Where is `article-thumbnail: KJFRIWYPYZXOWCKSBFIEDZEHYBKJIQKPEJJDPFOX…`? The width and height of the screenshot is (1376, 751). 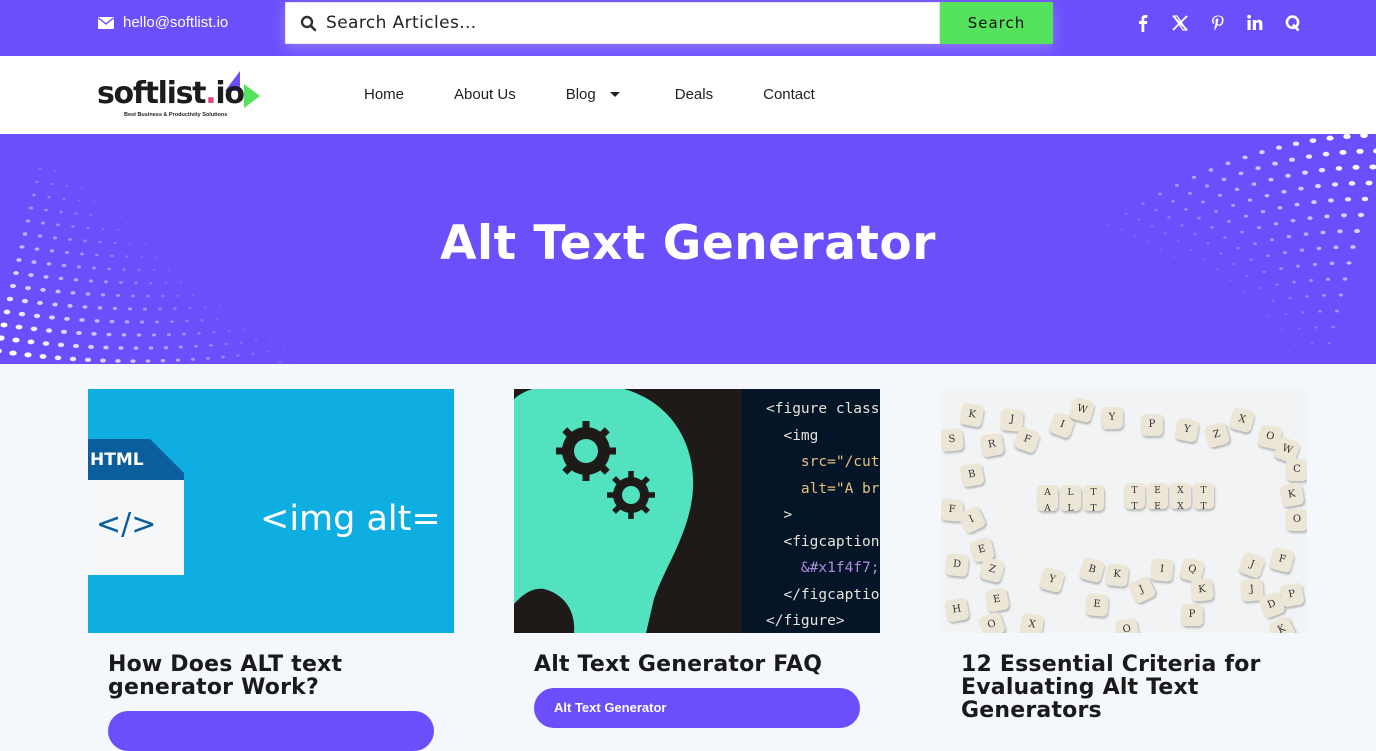 article-thumbnail: KJFRIWYPYZXOWCKSBFIEDZEHYBKJIQKPEJJDPFOX… is located at coordinates (1124, 511).